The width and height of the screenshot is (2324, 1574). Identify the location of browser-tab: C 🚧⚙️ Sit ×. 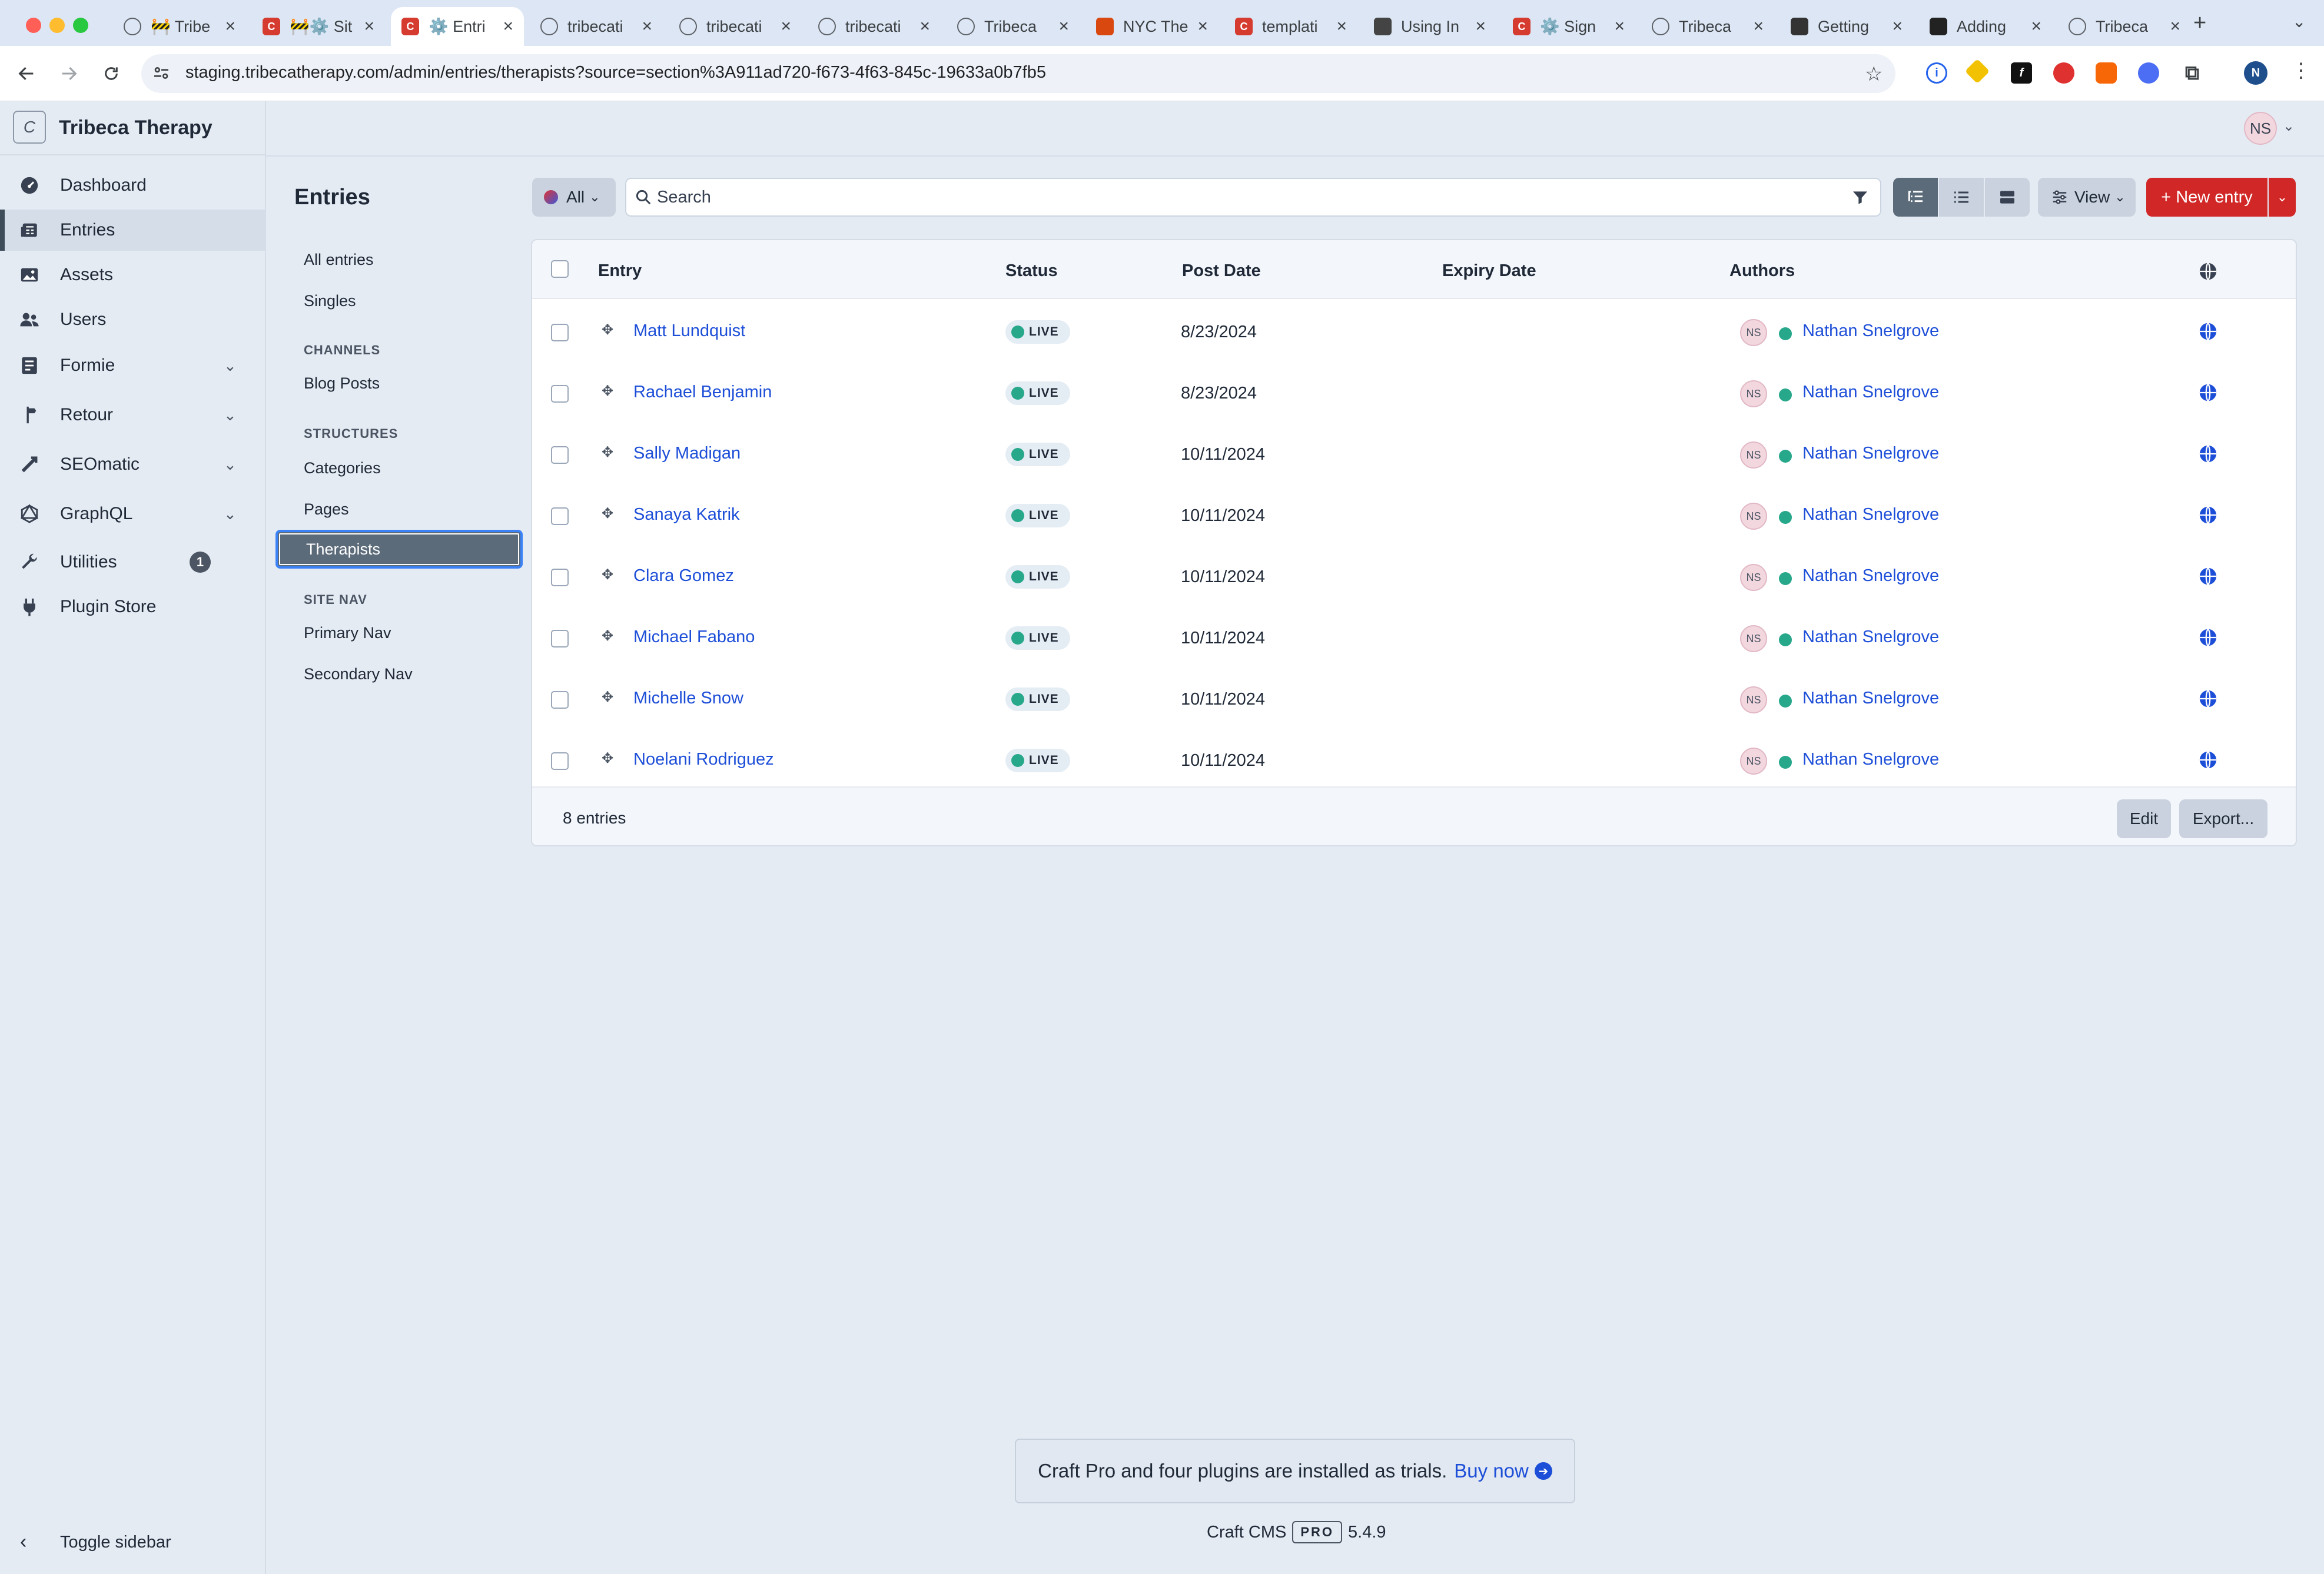
(318, 26).